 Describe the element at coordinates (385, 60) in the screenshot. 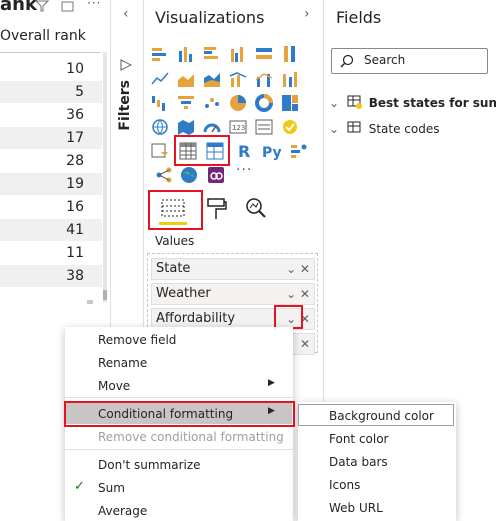

I see `search-placeholder: Search` at that location.